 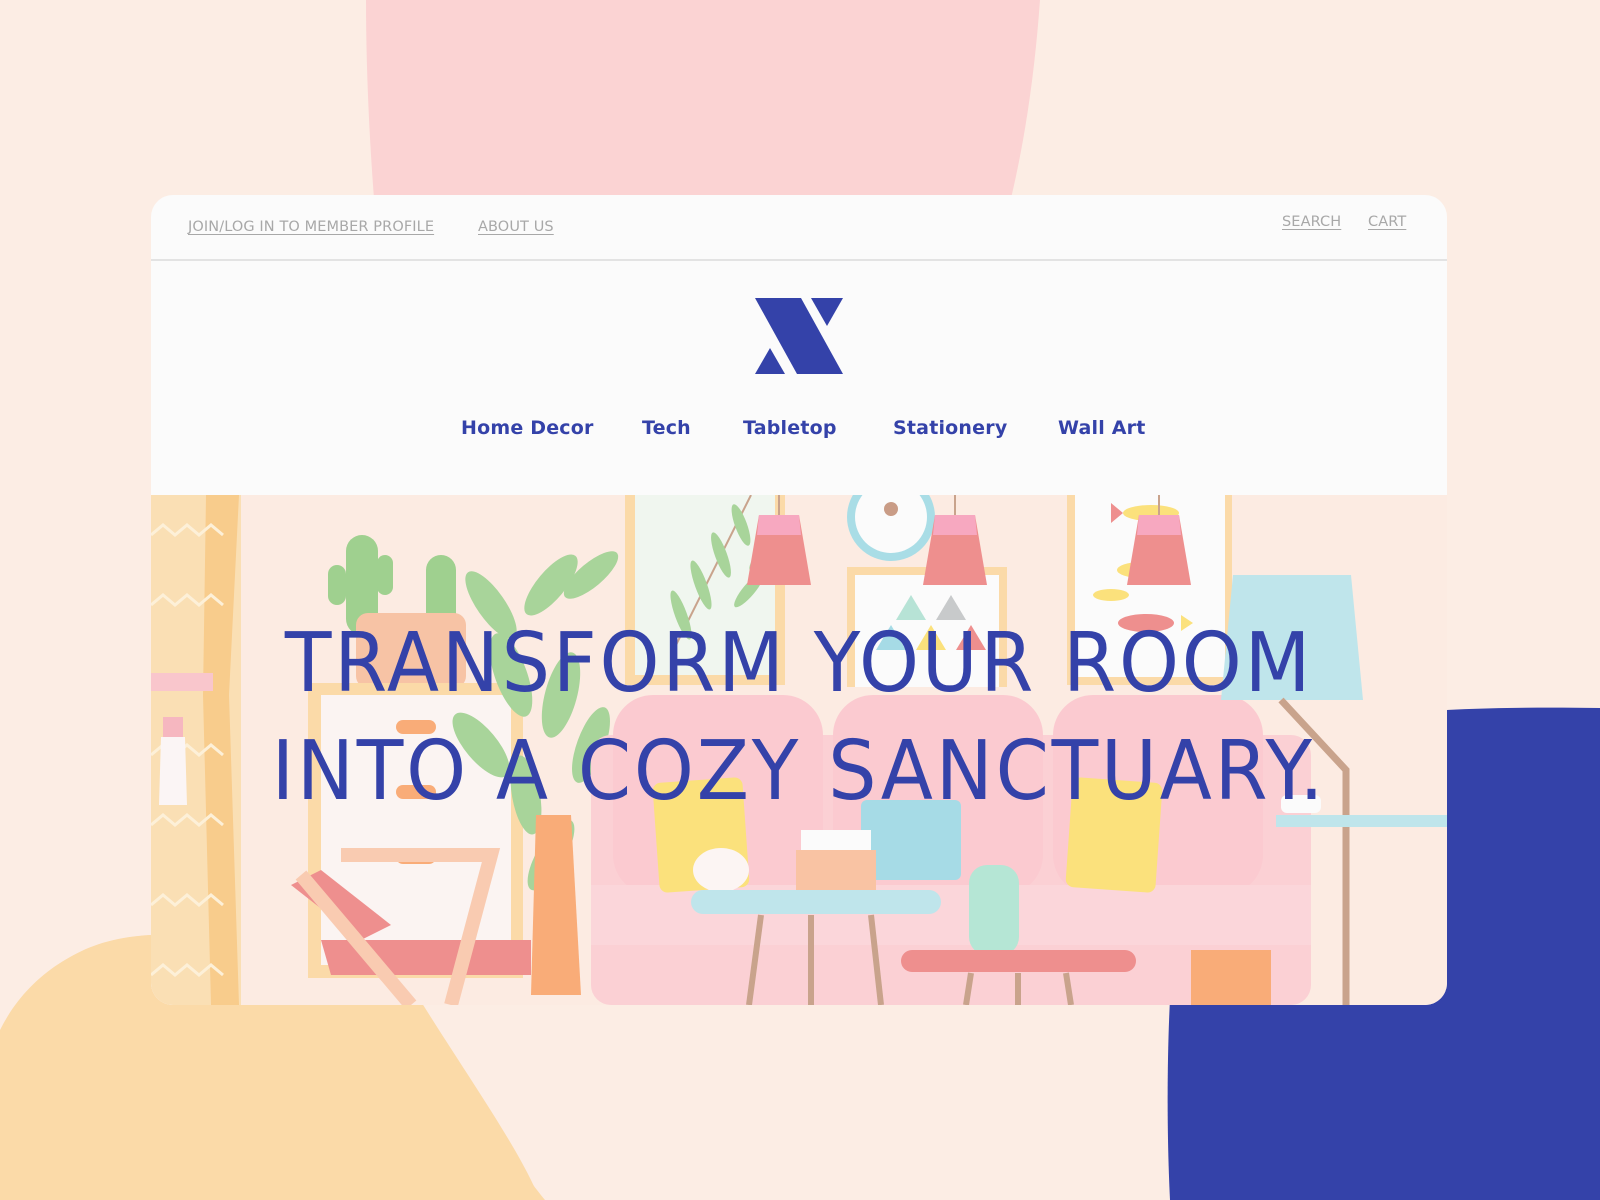 What do you see at coordinates (790, 428) in the screenshot?
I see `nav-tabletop: Tabletop` at bounding box center [790, 428].